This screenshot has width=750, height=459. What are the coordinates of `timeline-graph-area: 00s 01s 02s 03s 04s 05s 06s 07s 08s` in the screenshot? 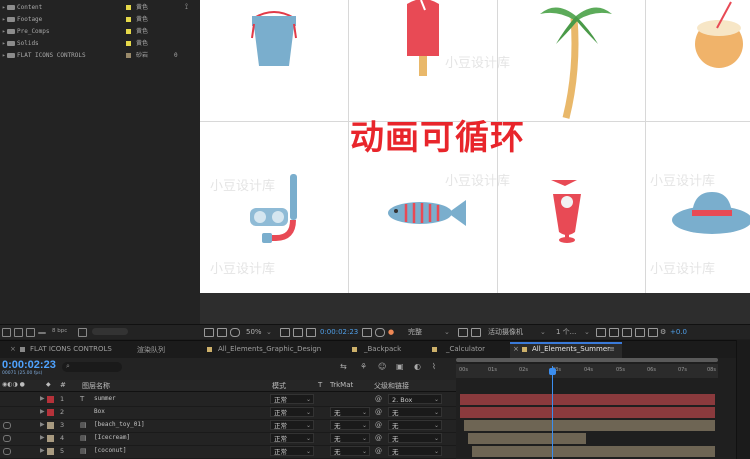 It's located at (596, 408).